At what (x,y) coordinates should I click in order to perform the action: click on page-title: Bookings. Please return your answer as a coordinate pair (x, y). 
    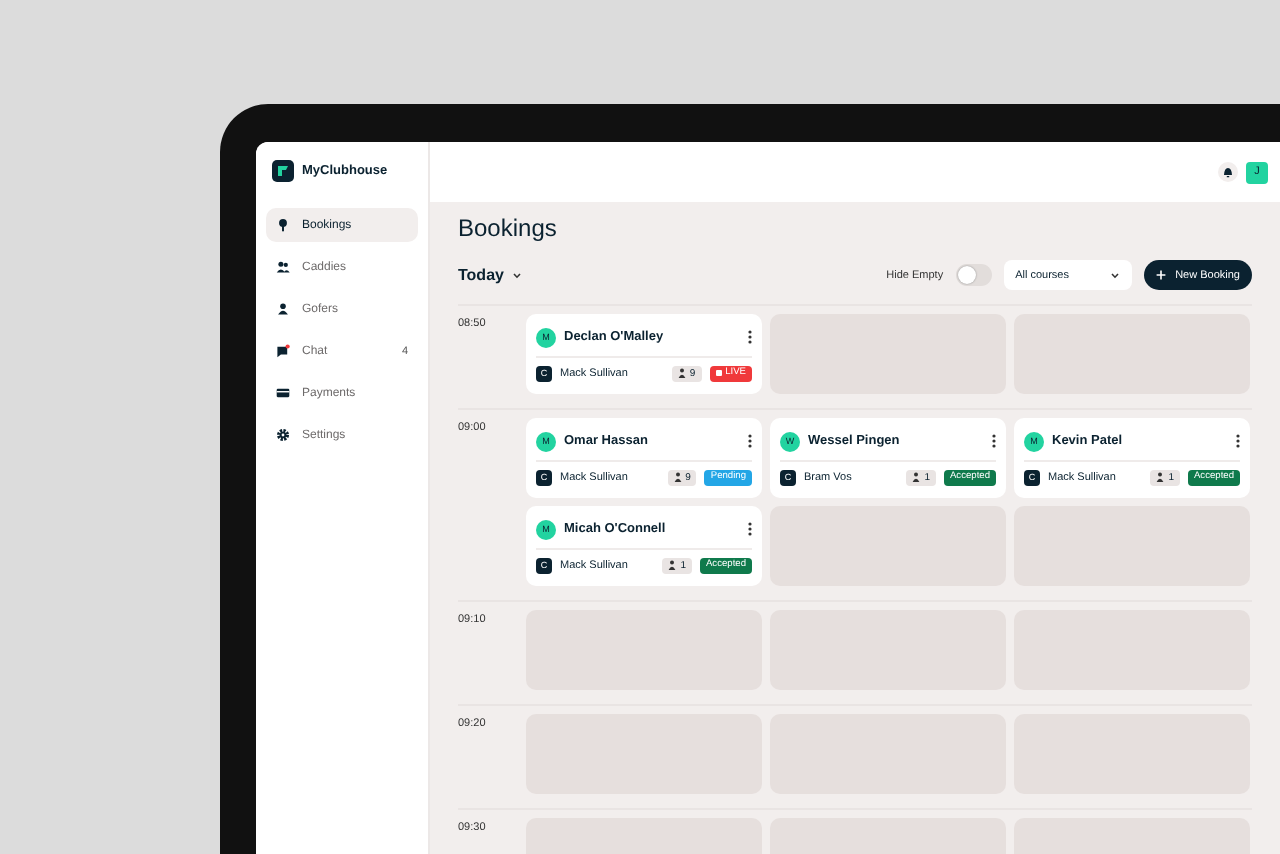
    Looking at the image, I should click on (508, 228).